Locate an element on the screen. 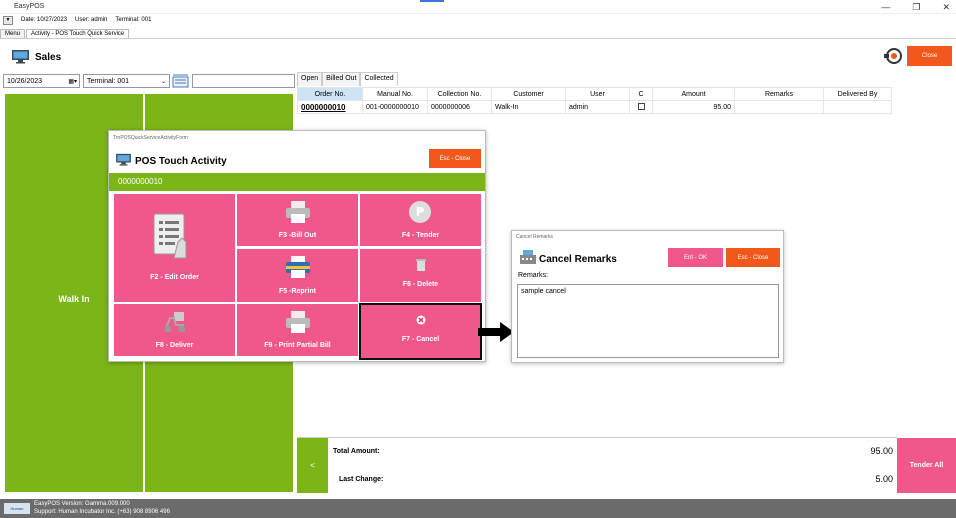  tab-collected: Collected is located at coordinates (379, 79).